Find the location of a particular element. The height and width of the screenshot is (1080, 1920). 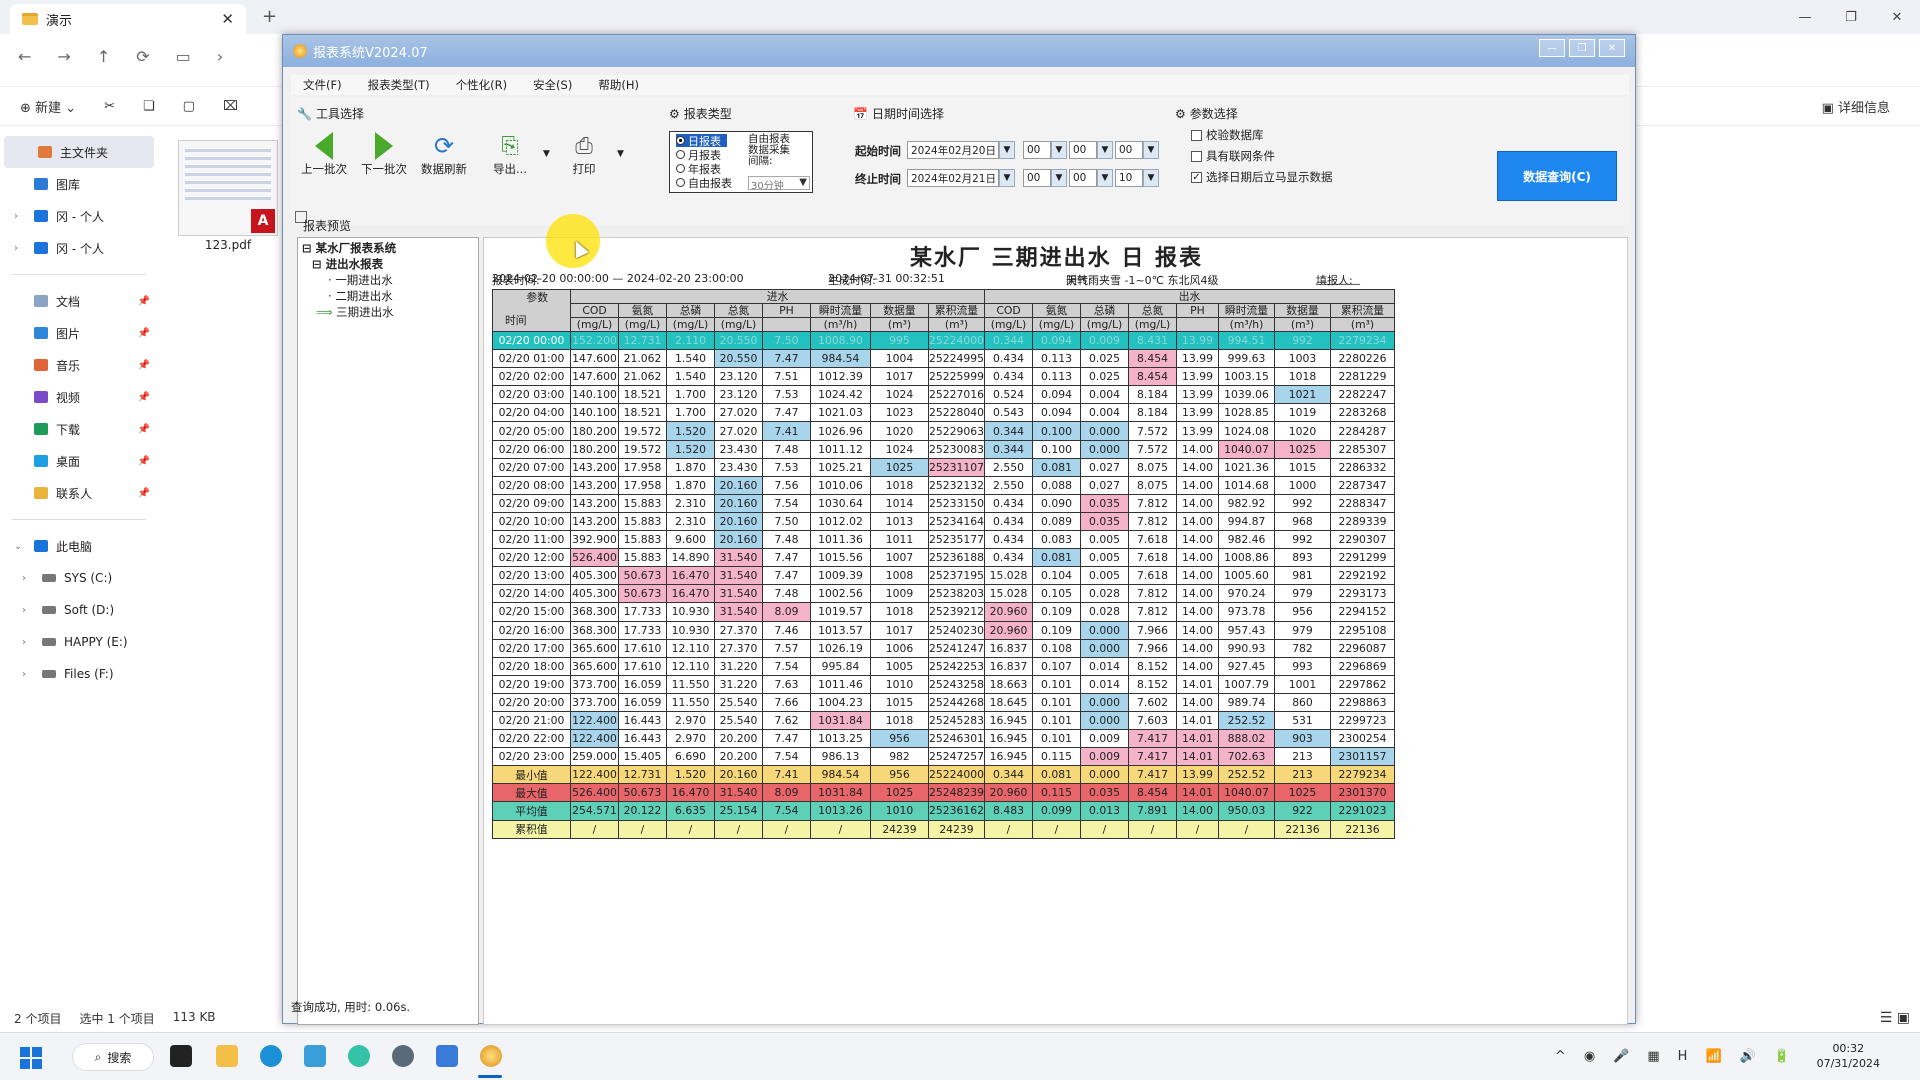

settings-icon is located at coordinates (403, 1056).